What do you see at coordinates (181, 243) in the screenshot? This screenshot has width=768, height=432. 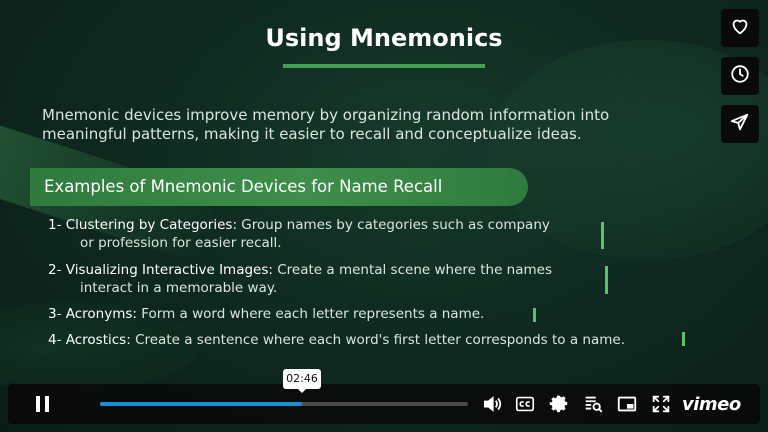 I see `list-item-continuation: or profession for easier recall.` at bounding box center [181, 243].